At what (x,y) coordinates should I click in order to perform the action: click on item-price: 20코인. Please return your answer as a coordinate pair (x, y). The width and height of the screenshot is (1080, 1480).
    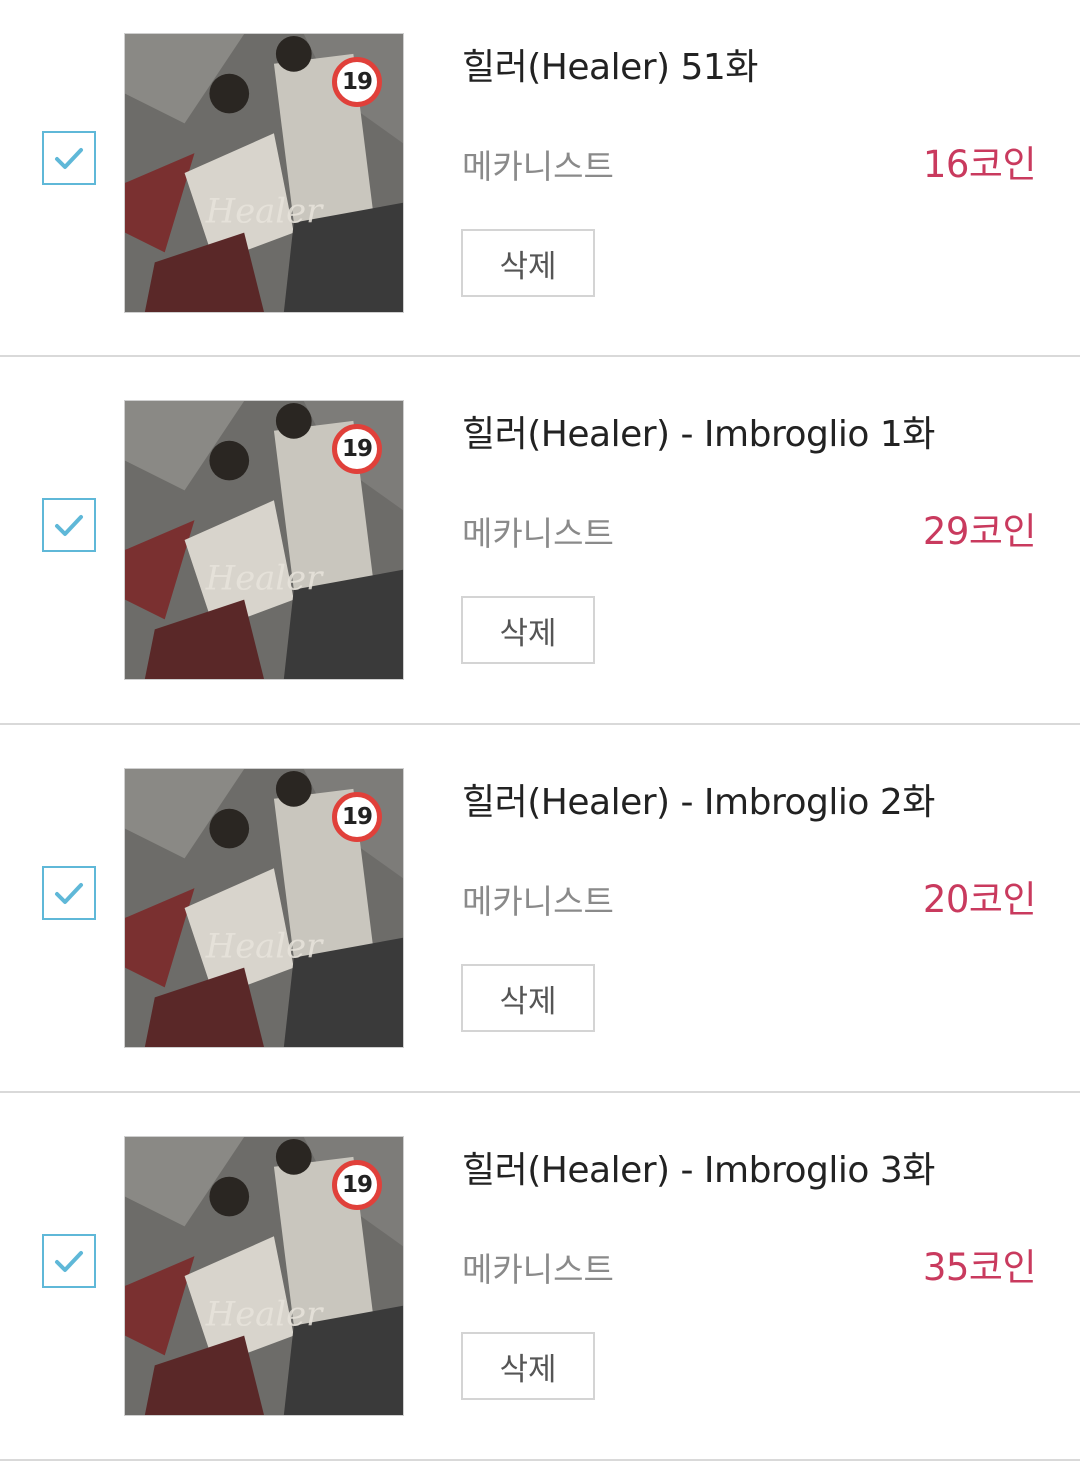
    Looking at the image, I should click on (979, 899).